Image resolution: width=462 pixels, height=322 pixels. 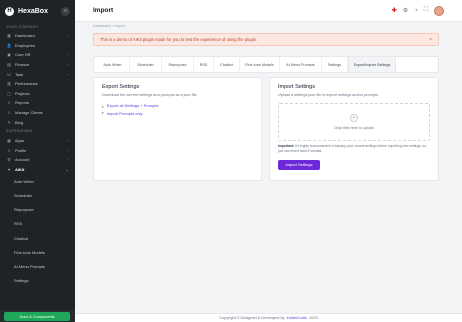 What do you see at coordinates (103, 113) in the screenshot?
I see `upload-icon: ⤒` at bounding box center [103, 113].